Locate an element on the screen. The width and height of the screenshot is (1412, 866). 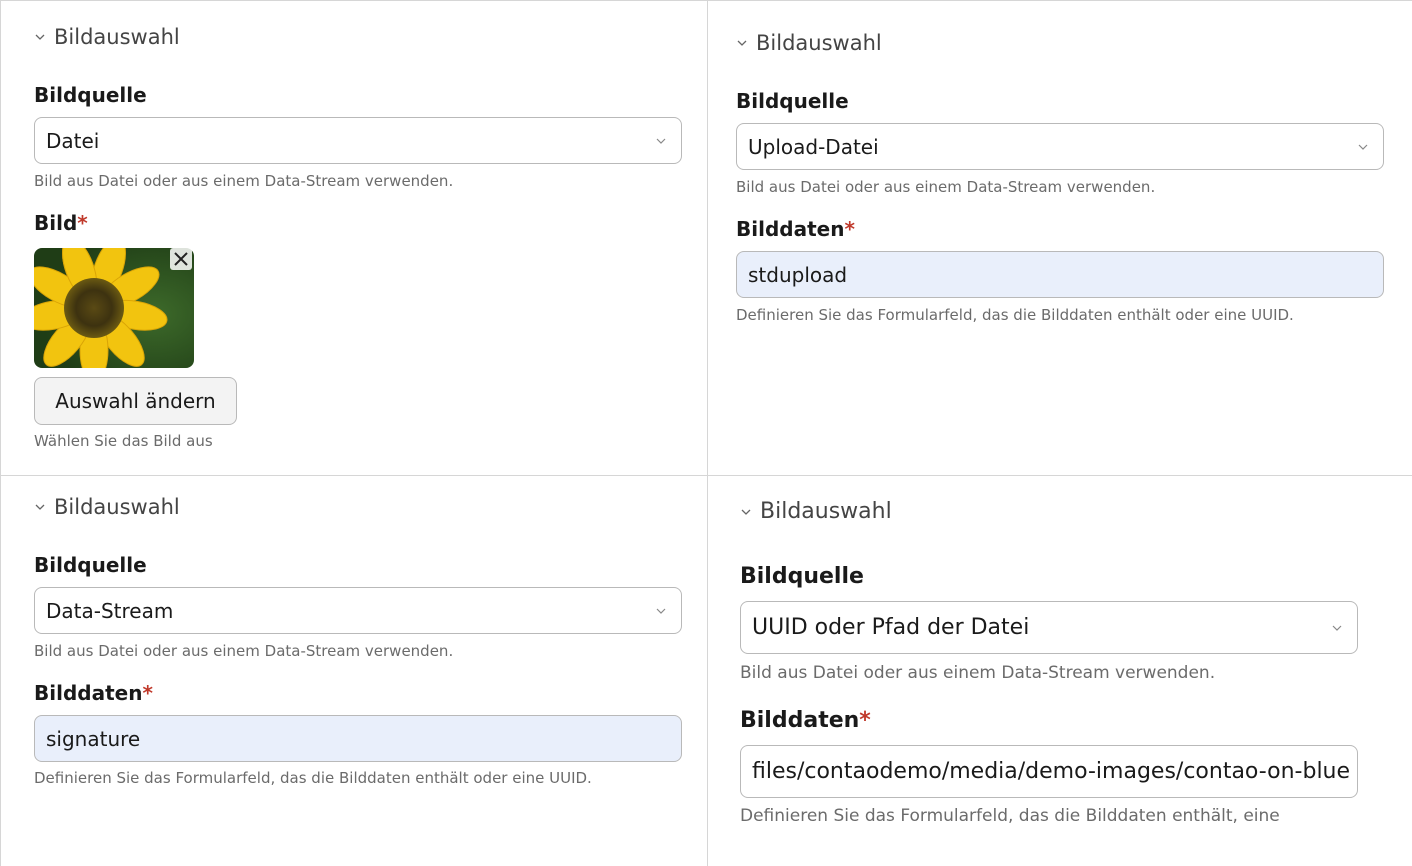
image-data-input: stdupload is located at coordinates (1060, 274).